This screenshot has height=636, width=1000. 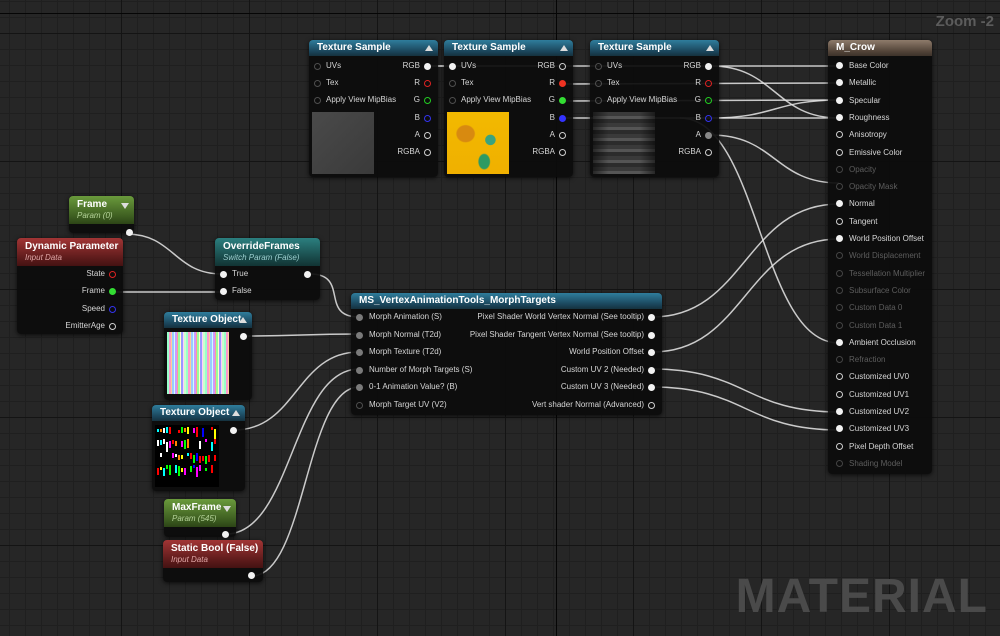 What do you see at coordinates (208, 356) in the screenshot?
I see `texture-object-node-1: Texture Object` at bounding box center [208, 356].